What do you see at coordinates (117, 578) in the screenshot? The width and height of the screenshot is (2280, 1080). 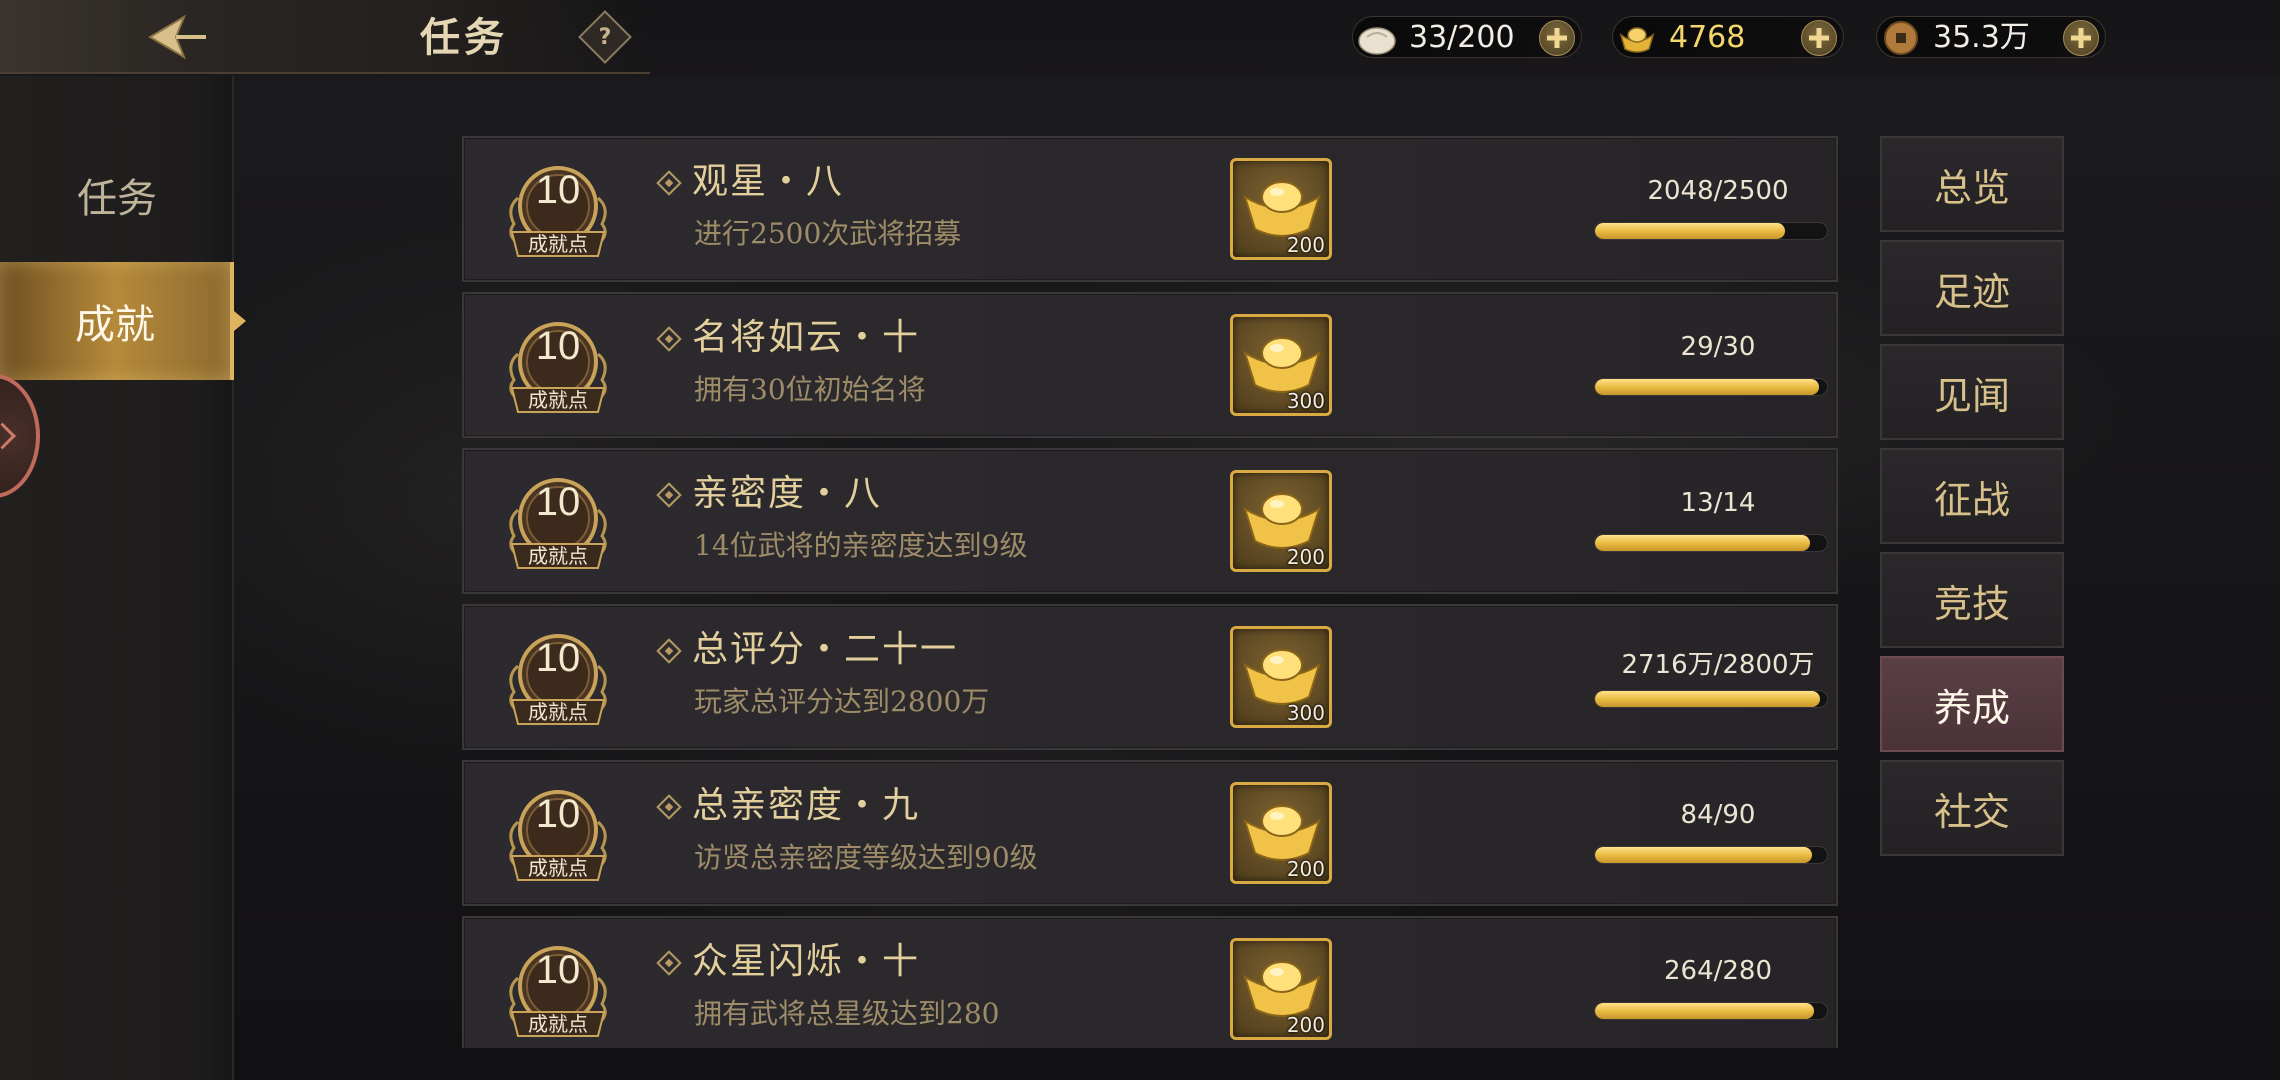 I see `left-nav: 任务 成就` at bounding box center [117, 578].